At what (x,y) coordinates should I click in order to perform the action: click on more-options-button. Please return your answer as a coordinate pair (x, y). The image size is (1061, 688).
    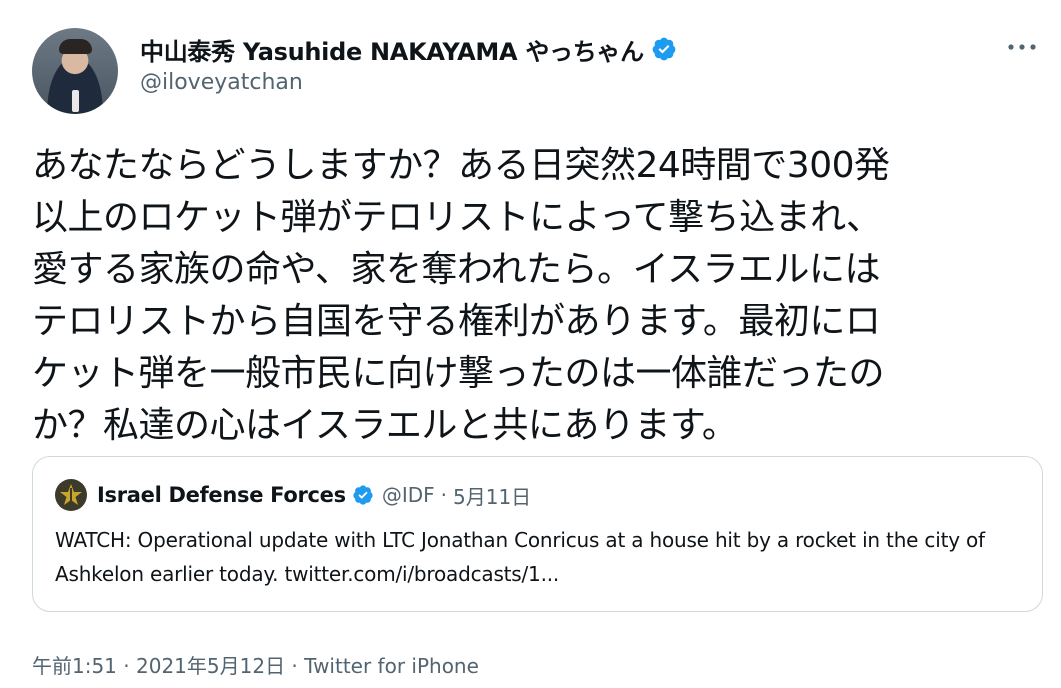
    Looking at the image, I should click on (1022, 47).